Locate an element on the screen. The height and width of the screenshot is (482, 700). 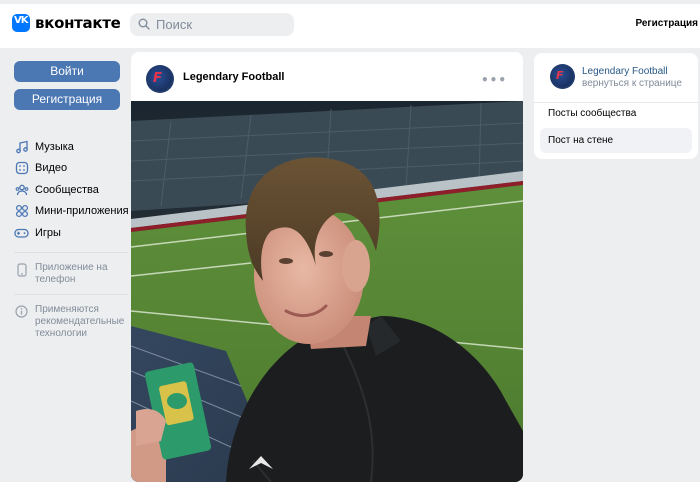
brand-name: вконтакте is located at coordinates (78, 23).